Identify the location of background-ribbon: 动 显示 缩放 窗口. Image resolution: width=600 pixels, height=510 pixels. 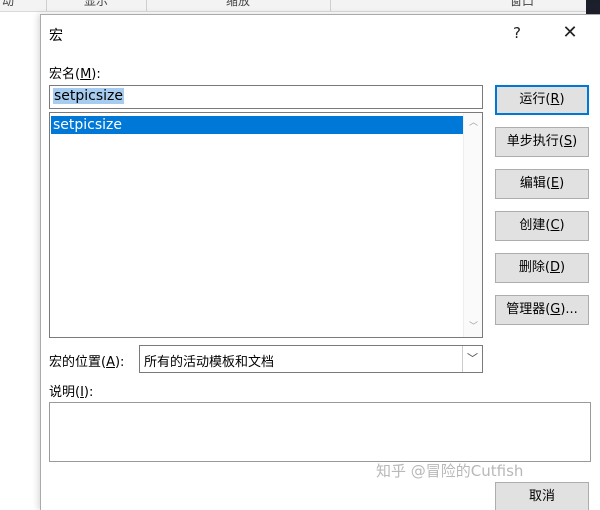
(300, 6).